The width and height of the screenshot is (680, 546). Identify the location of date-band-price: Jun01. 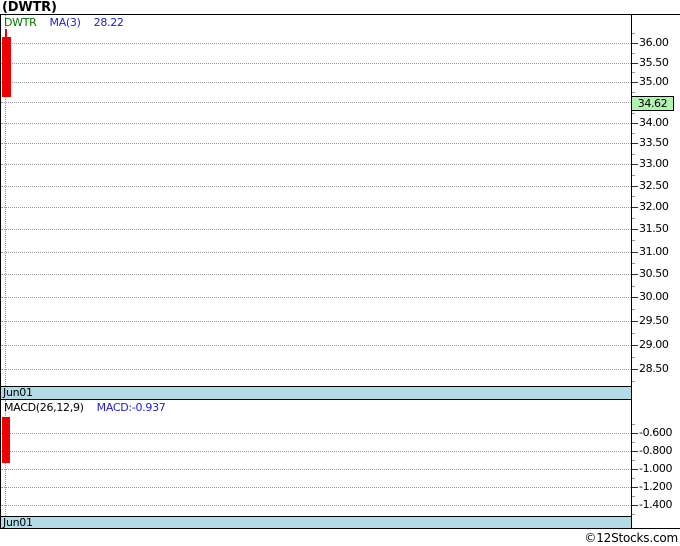
(316, 393).